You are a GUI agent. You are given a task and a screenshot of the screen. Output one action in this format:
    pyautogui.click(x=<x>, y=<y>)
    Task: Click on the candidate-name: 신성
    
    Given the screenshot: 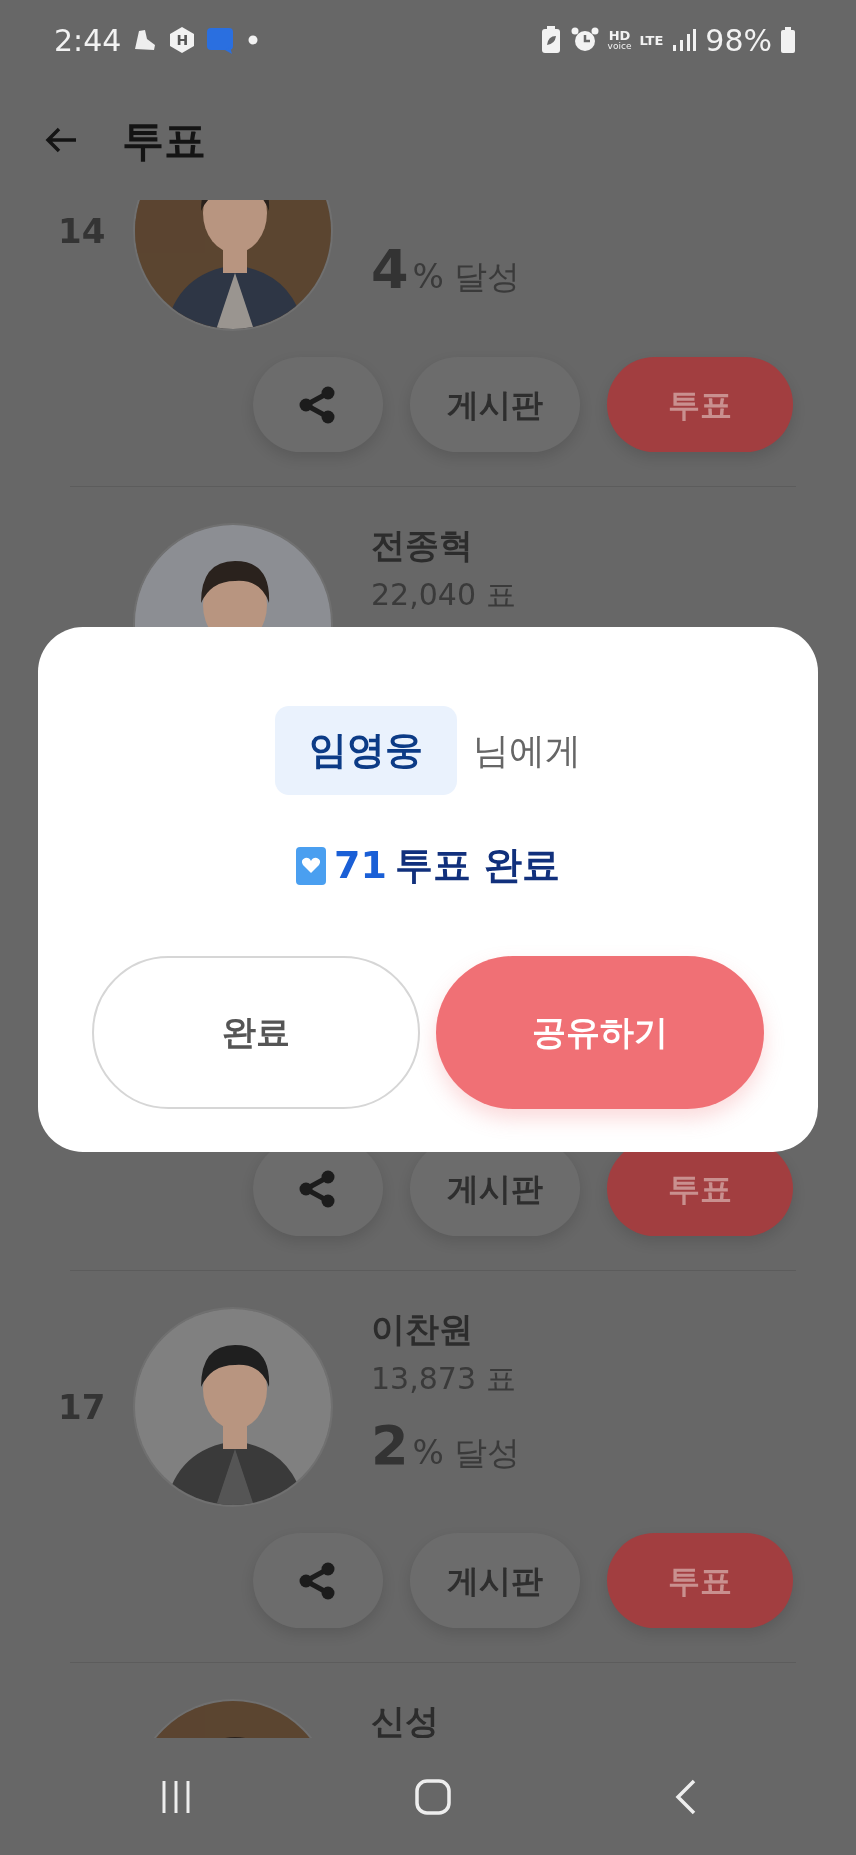 What is the action you would take?
    pyautogui.click(x=405, y=1719)
    